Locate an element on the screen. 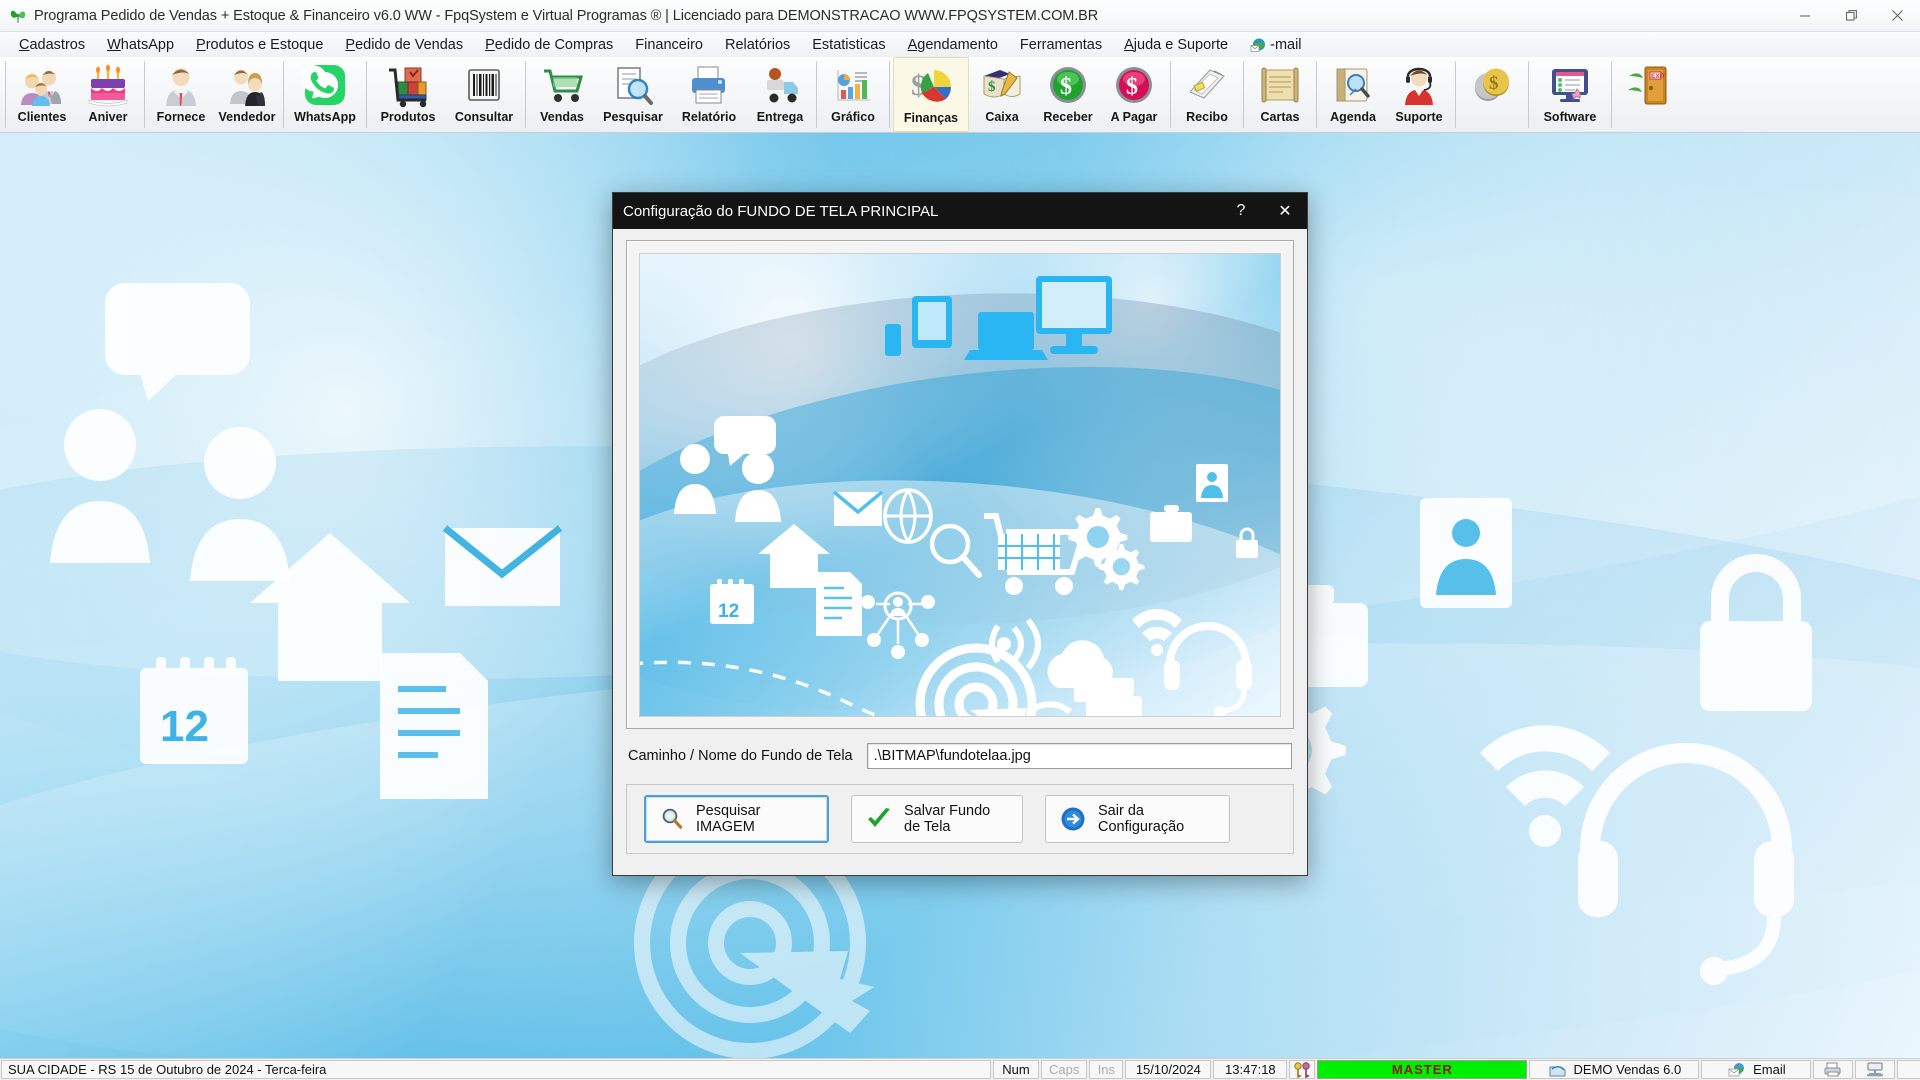  toolbar-group-cadastro: Clientes Aniver is located at coordinates (75, 94).